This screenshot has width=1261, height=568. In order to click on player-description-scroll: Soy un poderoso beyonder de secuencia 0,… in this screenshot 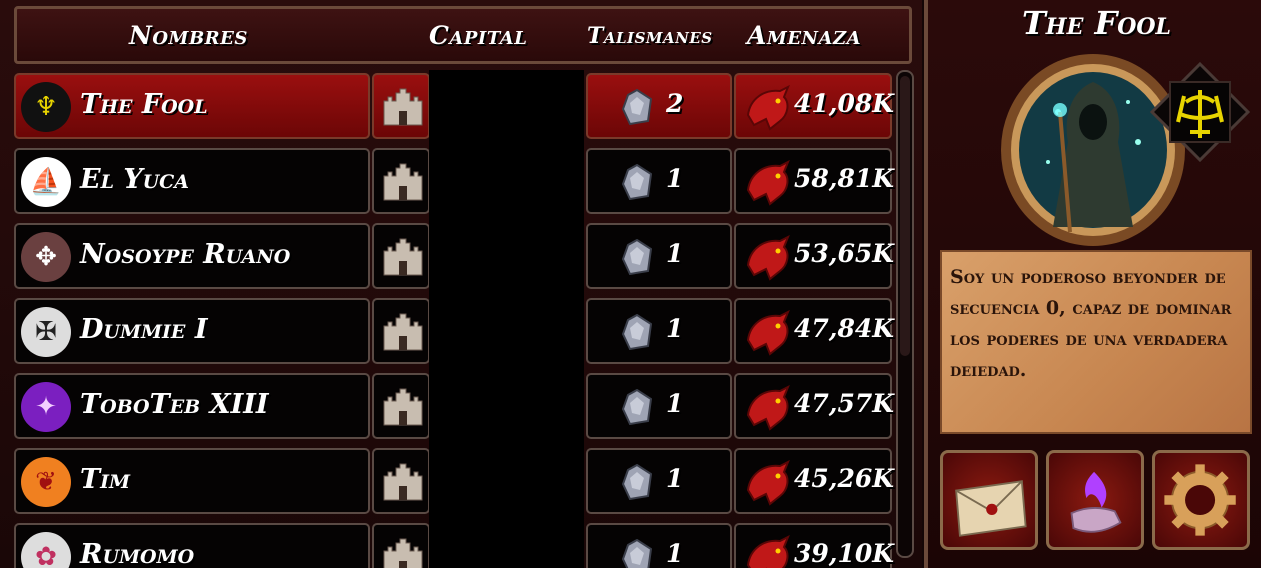, I will do `click(1096, 342)`.